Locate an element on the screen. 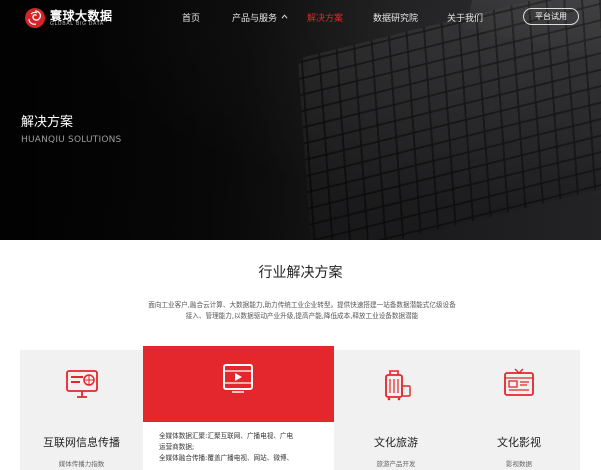 This screenshot has height=470, width=601. hero-subtitle: HUANQIU SOLUTIONS is located at coordinates (71, 140).